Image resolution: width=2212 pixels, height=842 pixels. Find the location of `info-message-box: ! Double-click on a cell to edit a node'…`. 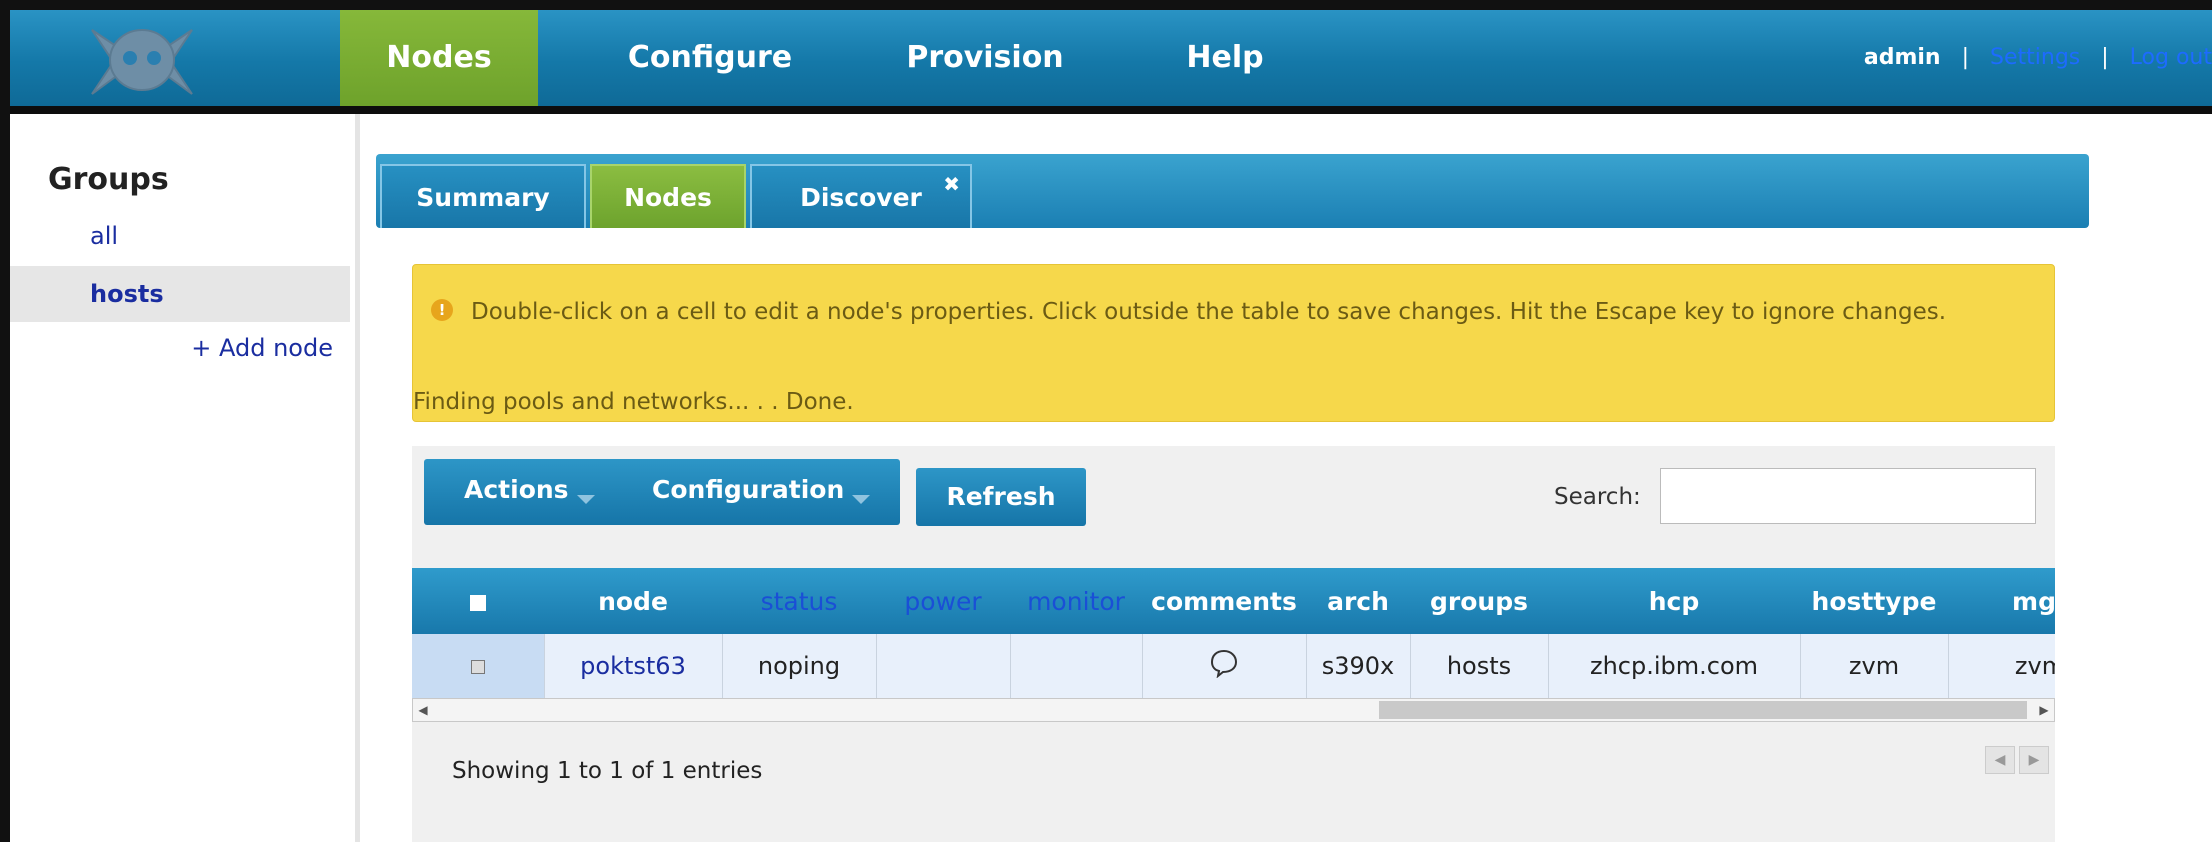

info-message-box: ! Double-click on a cell to edit a node'… is located at coordinates (1233, 343).